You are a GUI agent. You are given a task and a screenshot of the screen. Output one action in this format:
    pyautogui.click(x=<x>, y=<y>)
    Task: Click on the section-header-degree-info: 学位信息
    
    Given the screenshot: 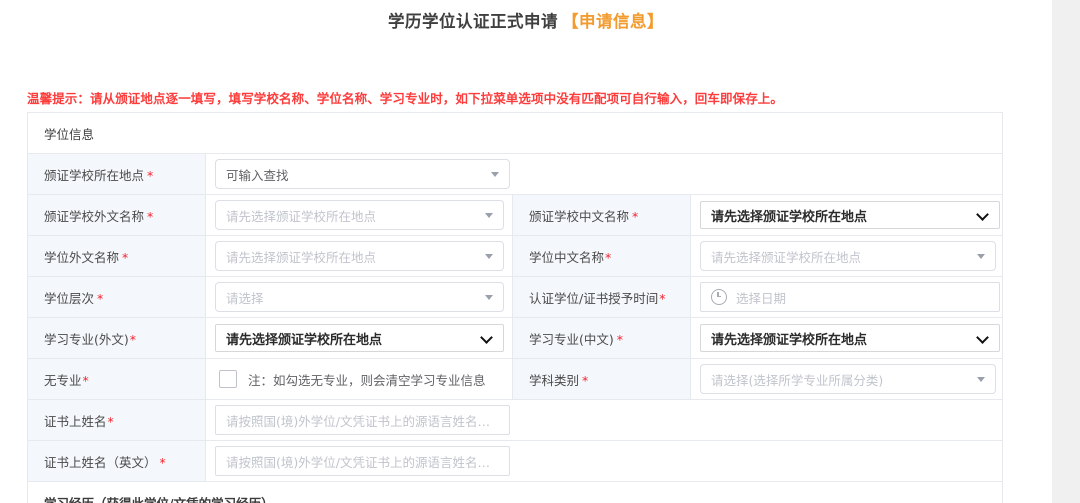 What is the action you would take?
    pyautogui.click(x=515, y=133)
    